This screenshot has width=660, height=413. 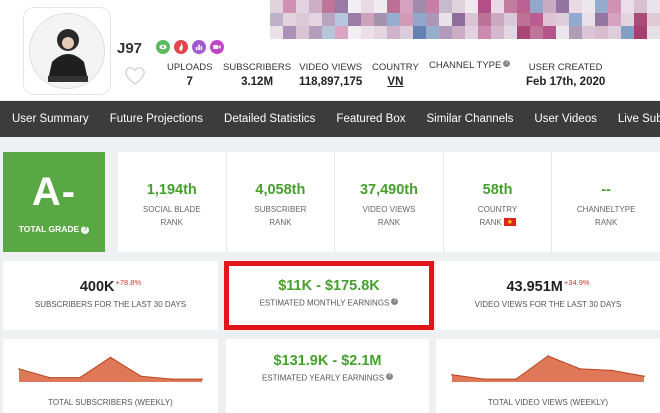 I want to click on stat-label: USER CREATED, so click(x=565, y=67).